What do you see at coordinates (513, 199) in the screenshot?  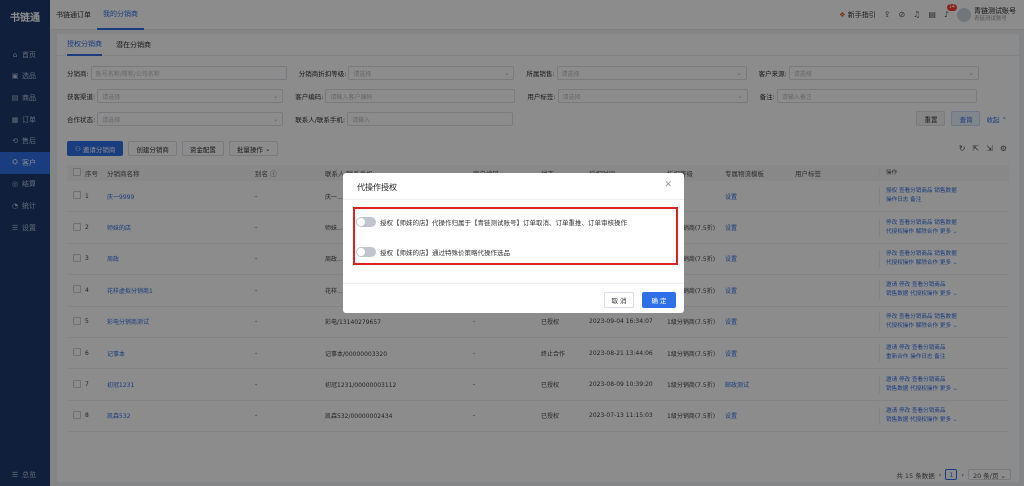 I see `modal-divider` at bounding box center [513, 199].